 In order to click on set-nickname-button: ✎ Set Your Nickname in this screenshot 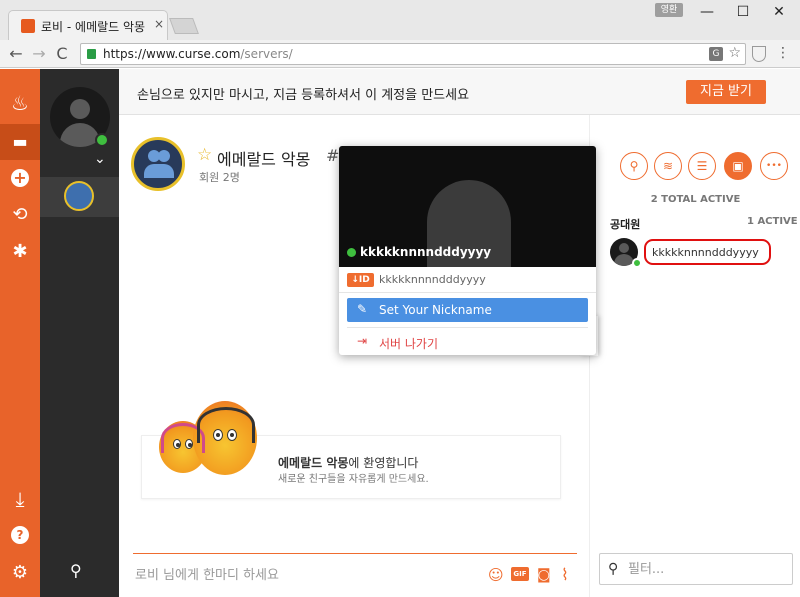, I will do `click(467, 310)`.